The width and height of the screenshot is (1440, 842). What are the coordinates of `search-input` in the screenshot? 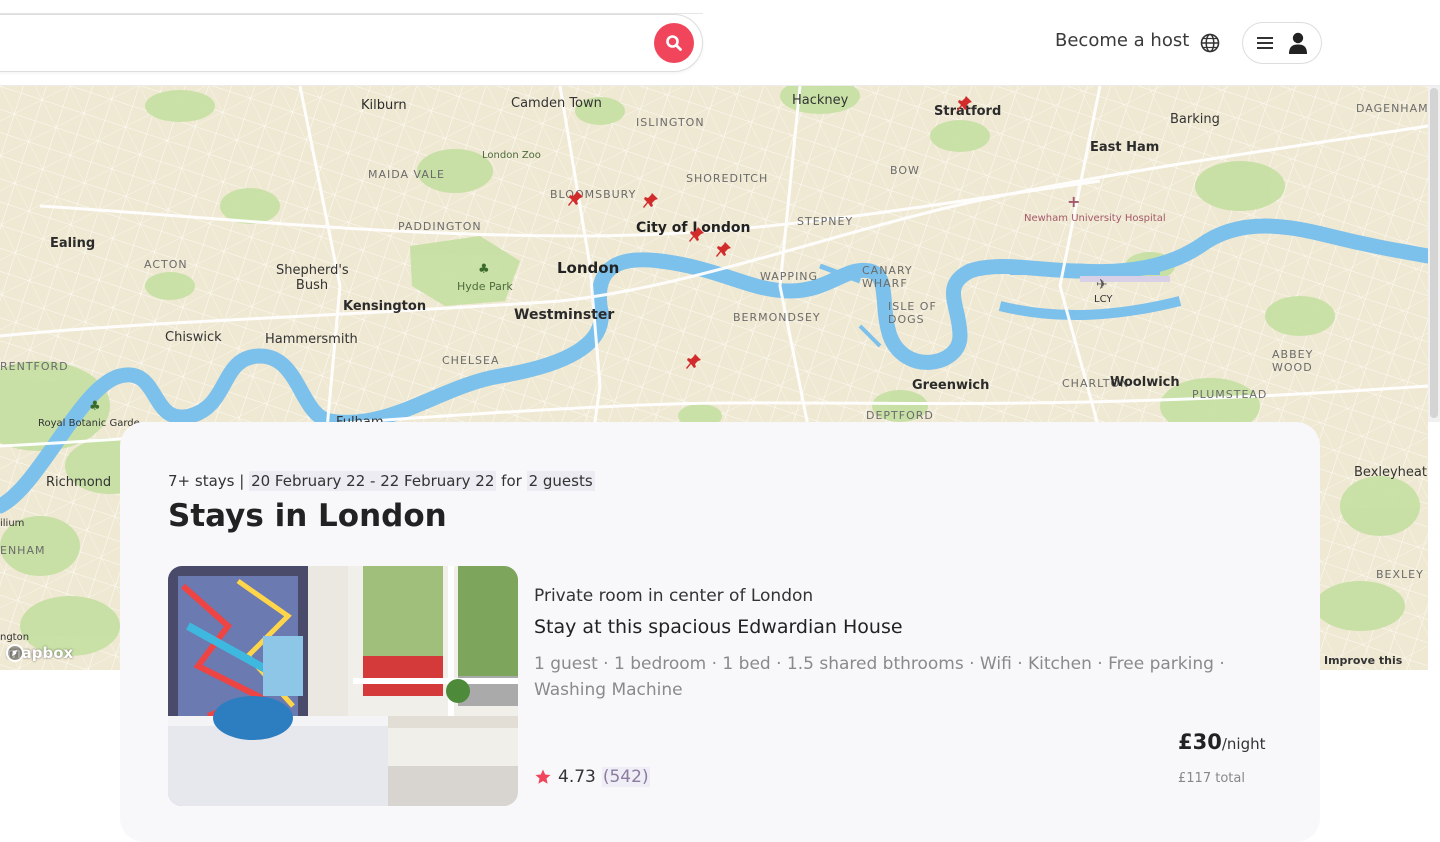 It's located at (351, 43).